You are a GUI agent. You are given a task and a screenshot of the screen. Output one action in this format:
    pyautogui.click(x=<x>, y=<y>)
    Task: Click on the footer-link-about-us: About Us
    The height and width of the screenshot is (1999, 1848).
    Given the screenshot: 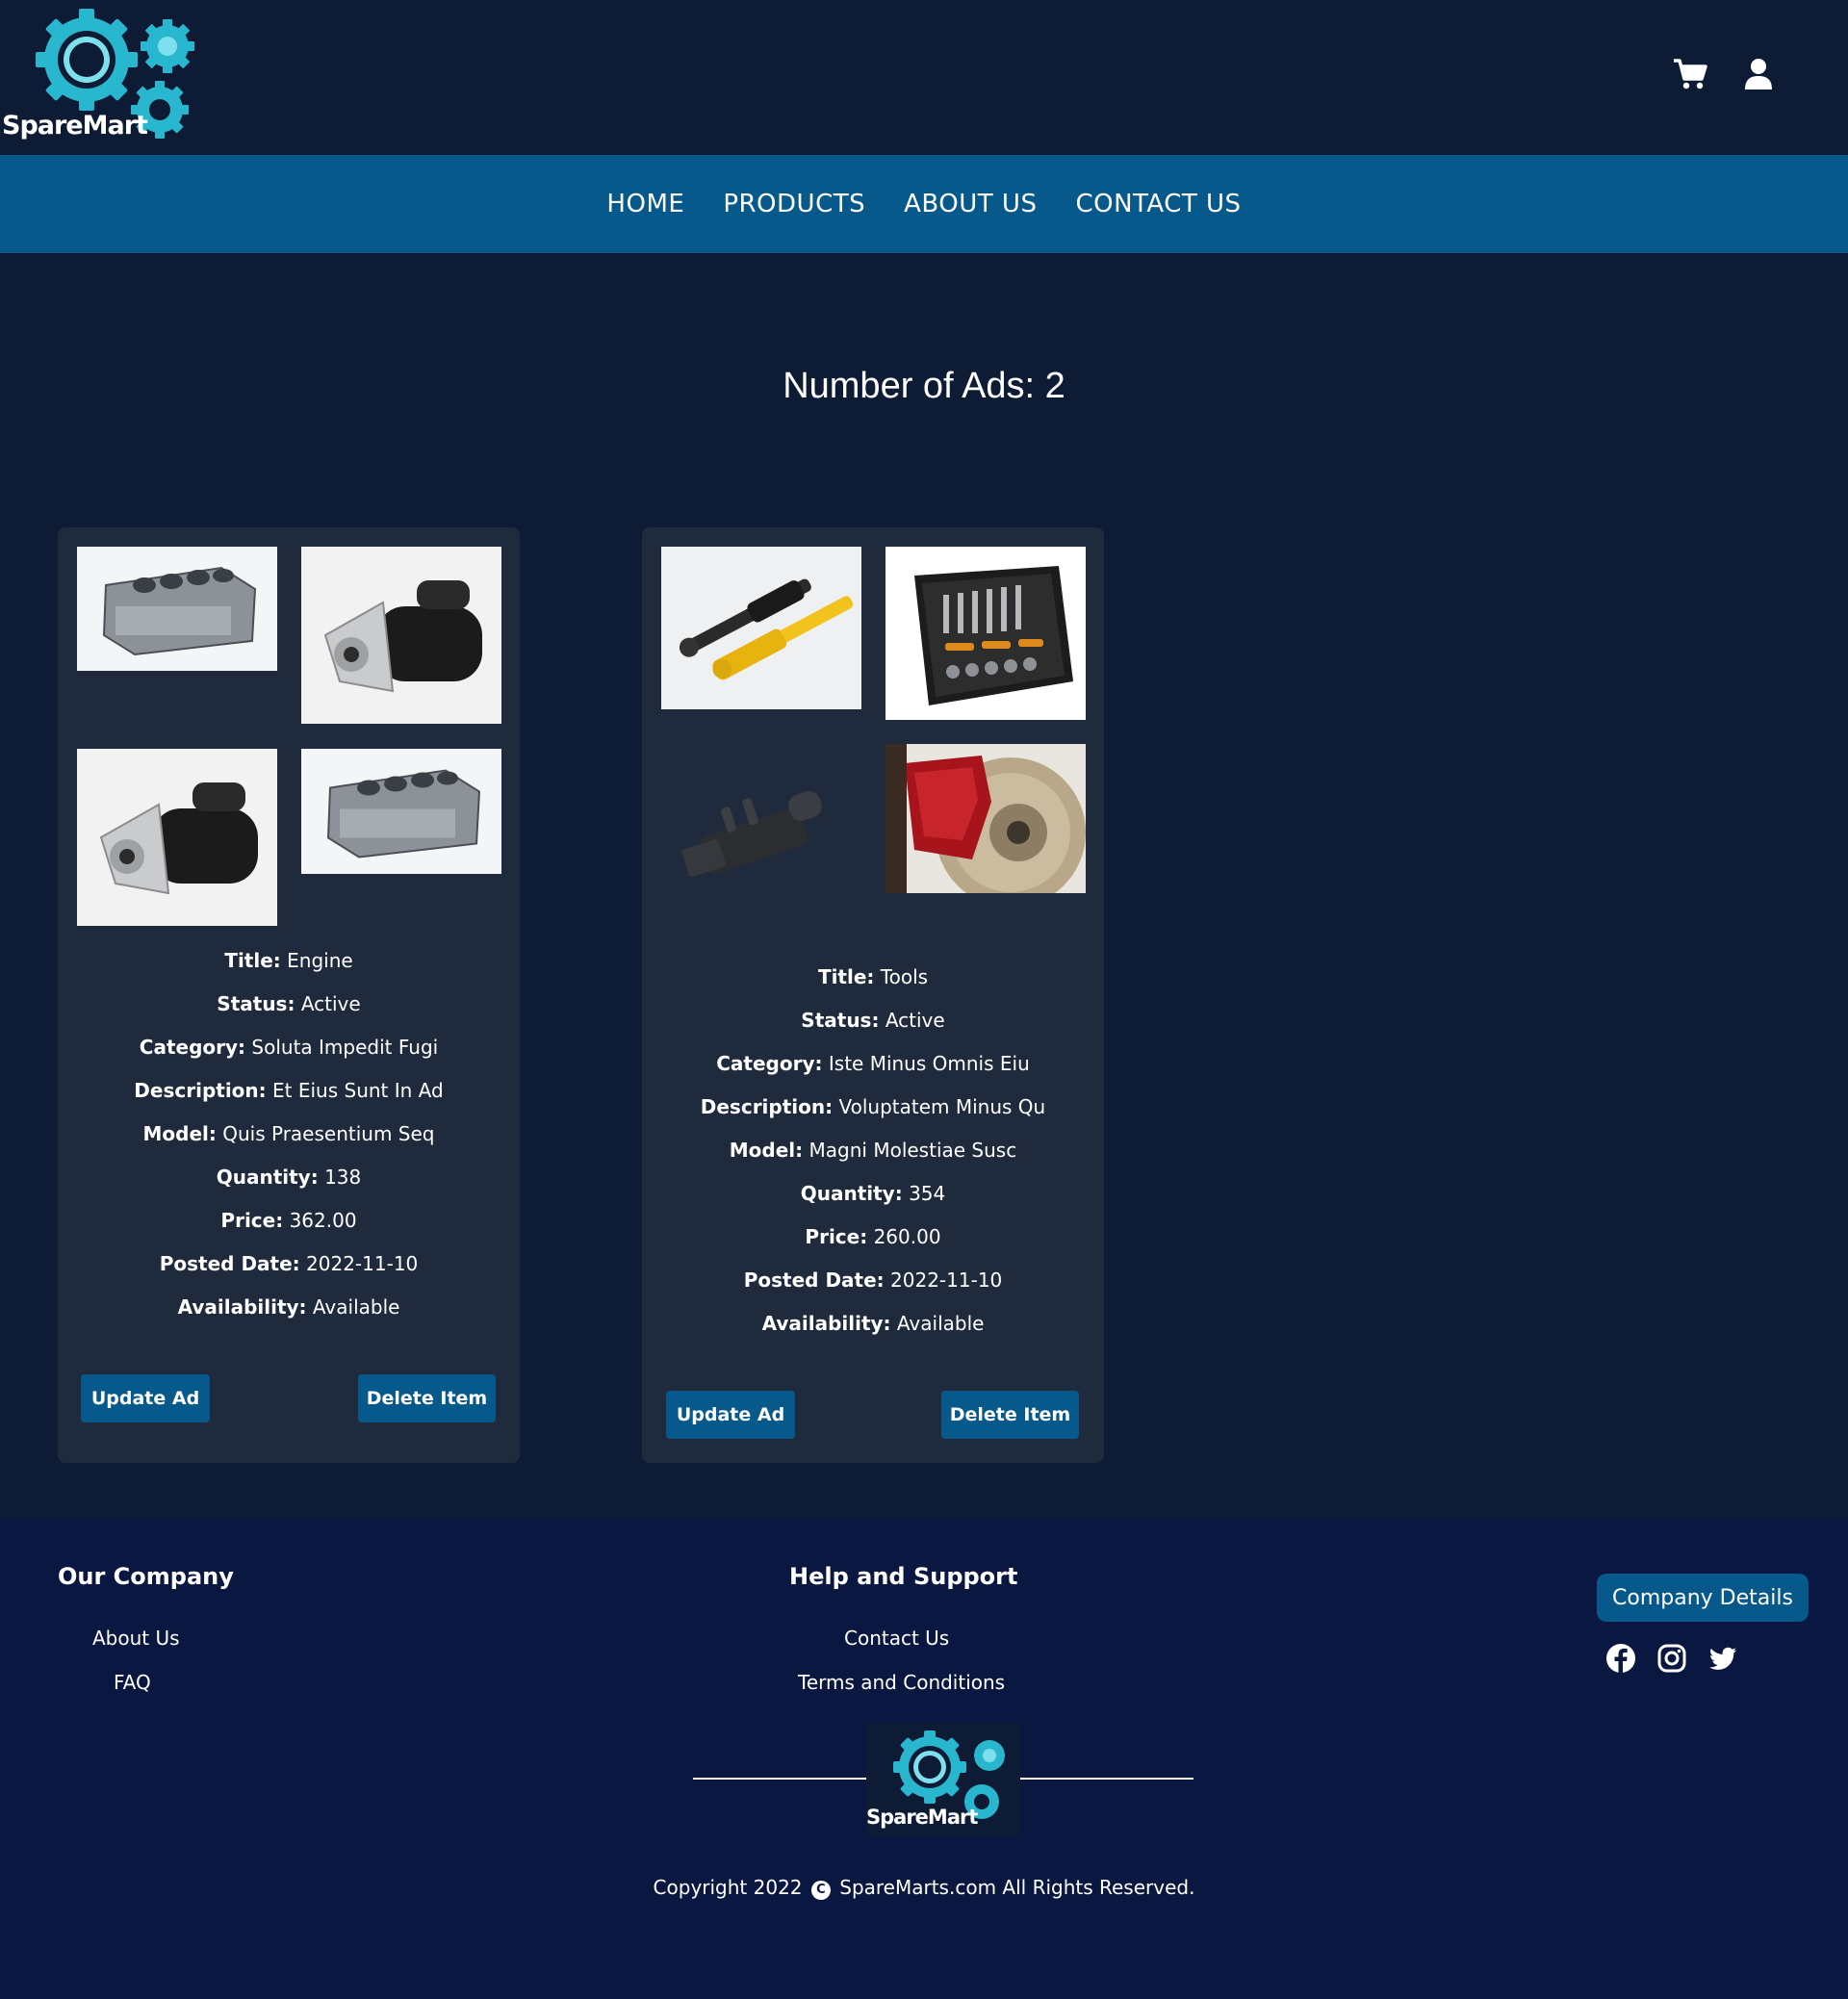 What is the action you would take?
    pyautogui.click(x=136, y=1638)
    